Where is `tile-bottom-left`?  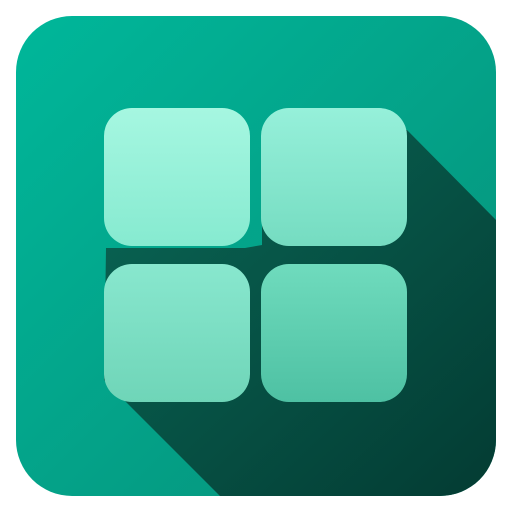 tile-bottom-left is located at coordinates (177, 333).